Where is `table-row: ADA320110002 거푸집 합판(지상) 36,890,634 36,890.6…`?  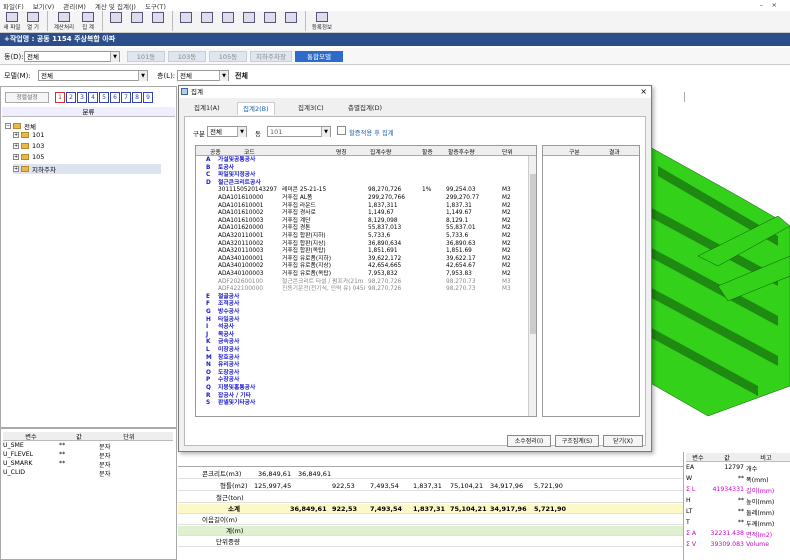 table-row: ADA320110002 거푸집 합판(지상) 36,890,634 36,890.6… is located at coordinates (366, 244).